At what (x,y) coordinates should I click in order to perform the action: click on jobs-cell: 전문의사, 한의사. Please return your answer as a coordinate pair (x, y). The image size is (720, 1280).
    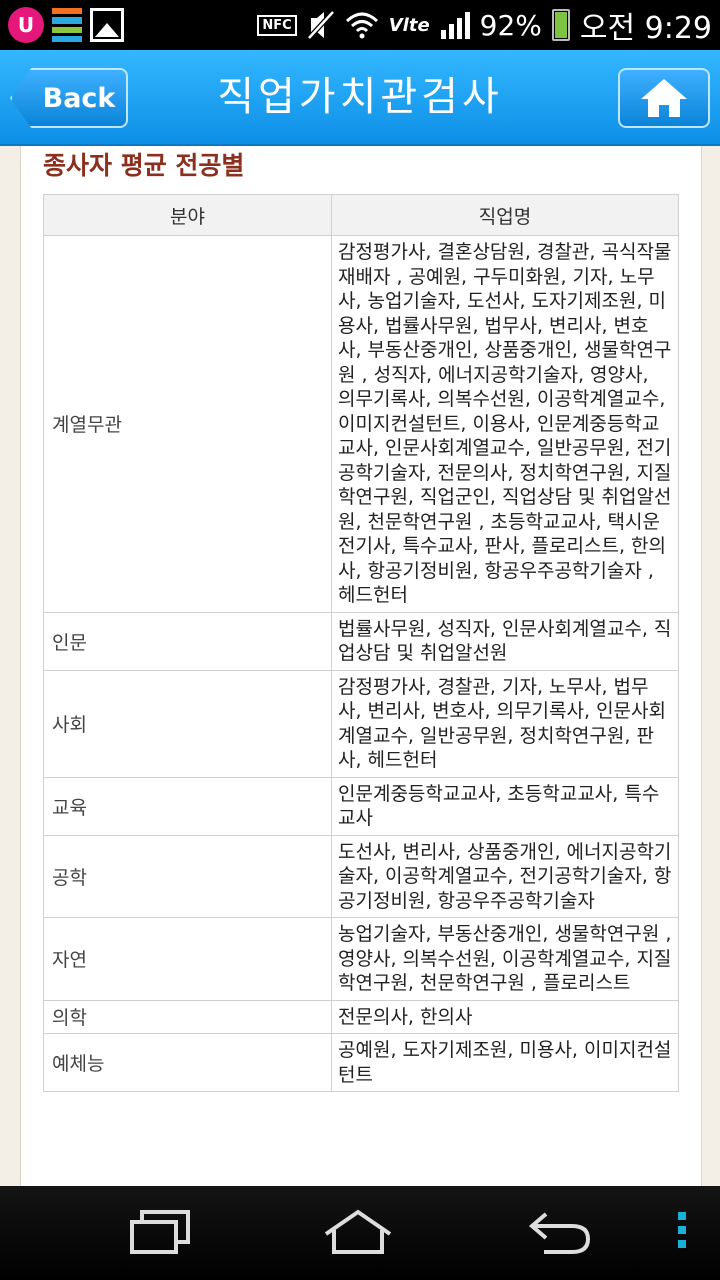
    Looking at the image, I should click on (505, 1016).